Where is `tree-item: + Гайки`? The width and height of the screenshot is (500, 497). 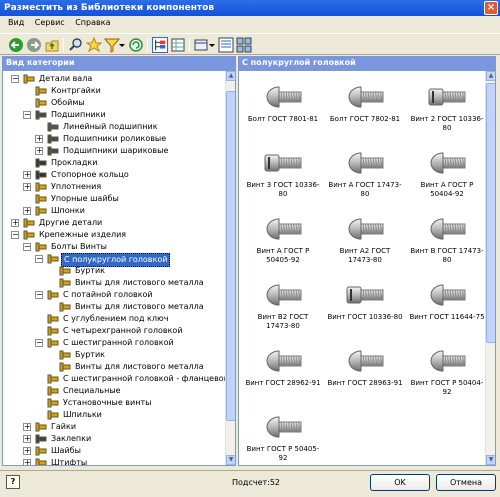
tree-item: + Гайки is located at coordinates (114, 427).